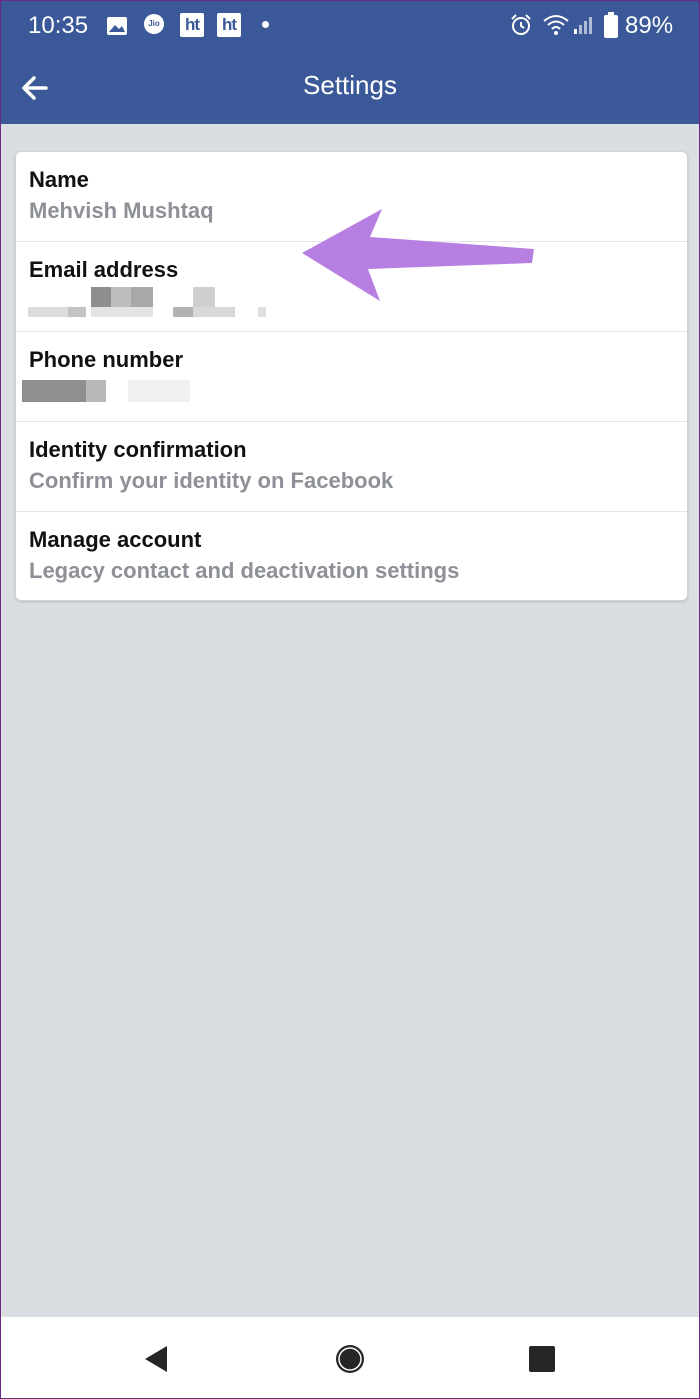 This screenshot has height=1399, width=700. What do you see at coordinates (117, 26) in the screenshot?
I see `image-icon` at bounding box center [117, 26].